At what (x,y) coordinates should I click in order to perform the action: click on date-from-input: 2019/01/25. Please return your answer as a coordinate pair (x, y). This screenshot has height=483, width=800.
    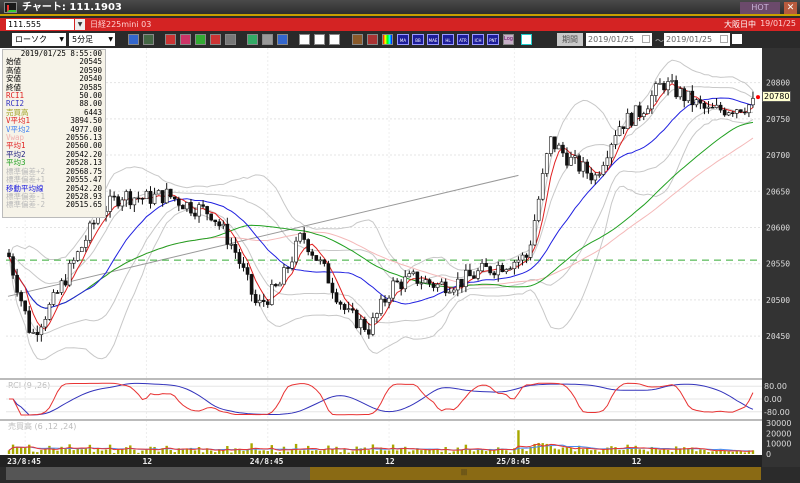
    Looking at the image, I should click on (619, 39).